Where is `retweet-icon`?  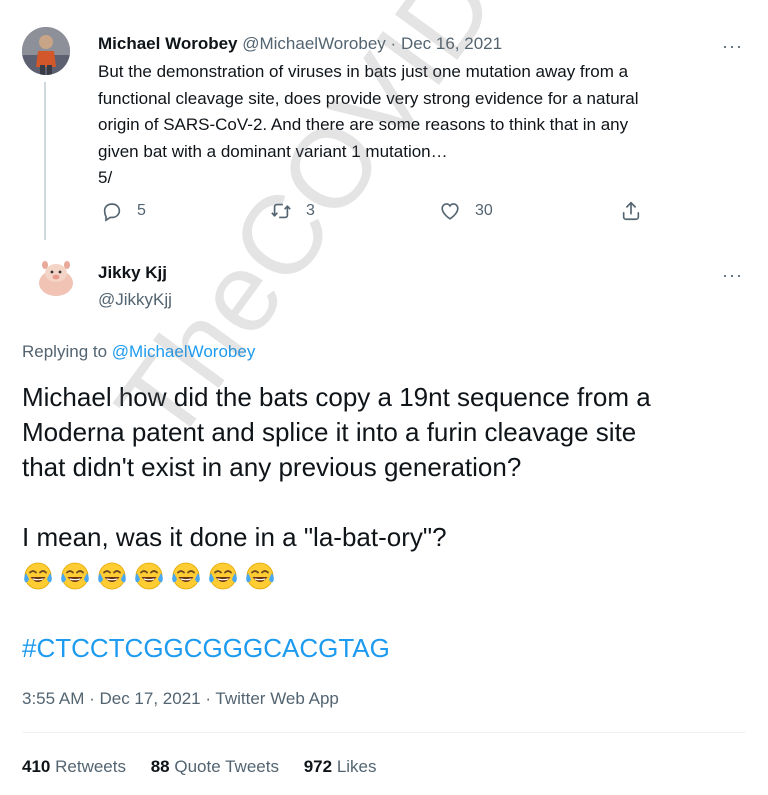
retweet-icon is located at coordinates (281, 211).